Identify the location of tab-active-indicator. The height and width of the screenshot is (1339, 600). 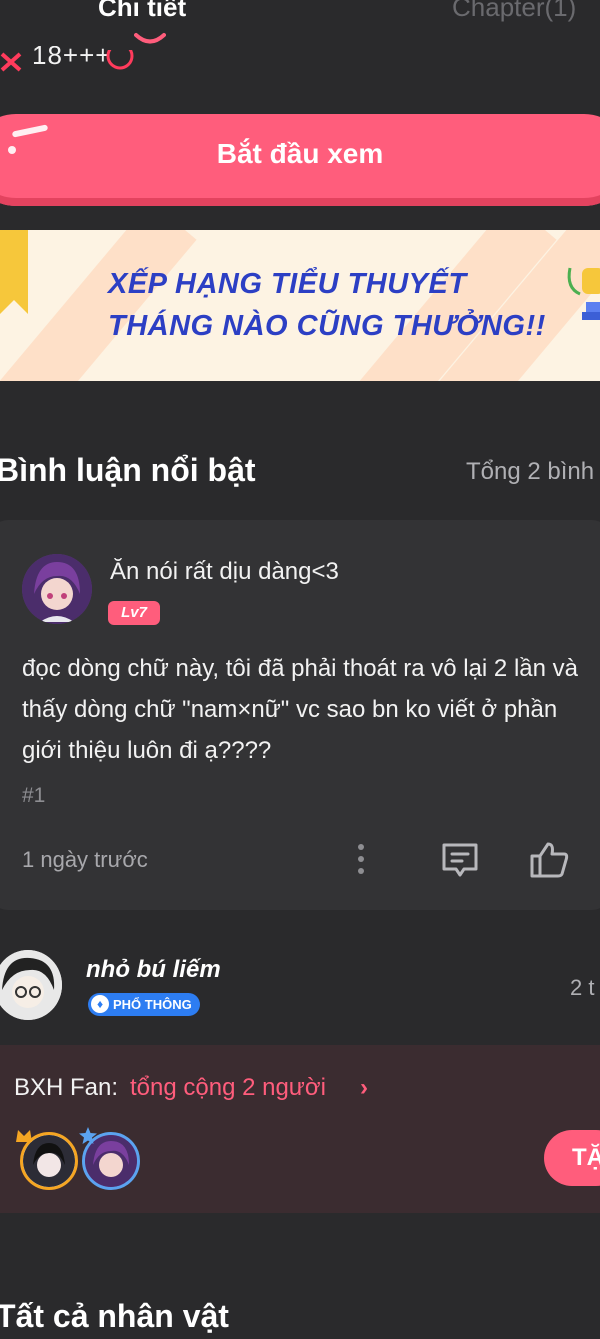
(150, 38).